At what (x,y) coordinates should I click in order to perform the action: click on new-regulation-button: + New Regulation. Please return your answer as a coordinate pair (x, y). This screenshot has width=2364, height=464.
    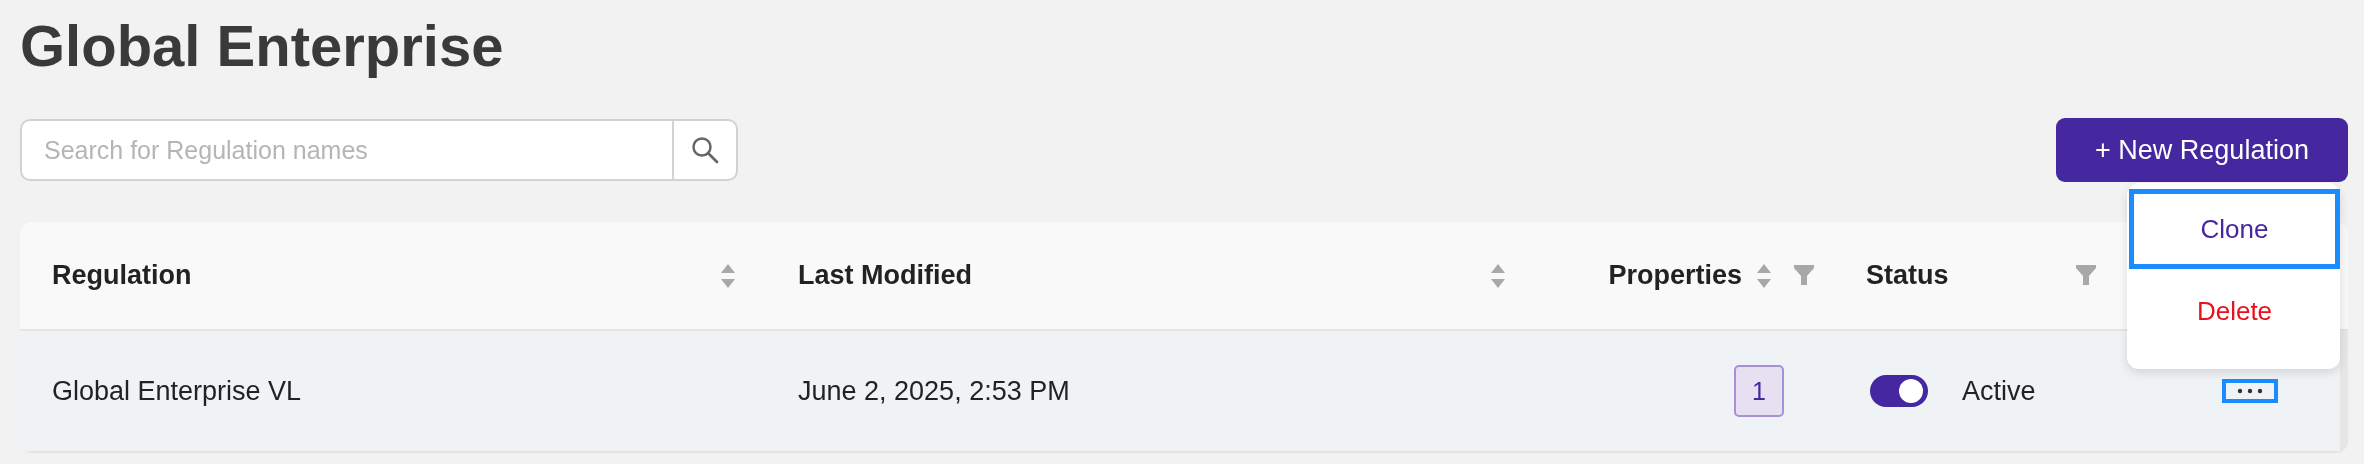
    Looking at the image, I should click on (2202, 150).